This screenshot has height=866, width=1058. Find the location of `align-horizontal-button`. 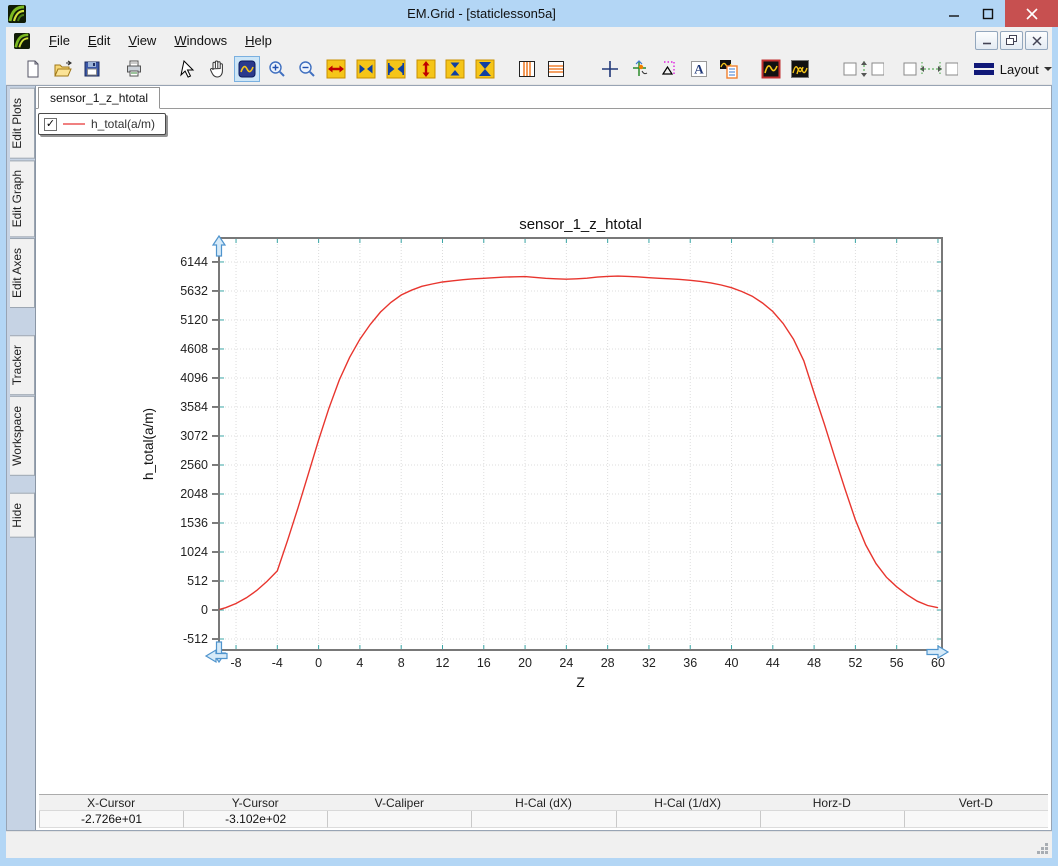

align-horizontal-button is located at coordinates (930, 69).